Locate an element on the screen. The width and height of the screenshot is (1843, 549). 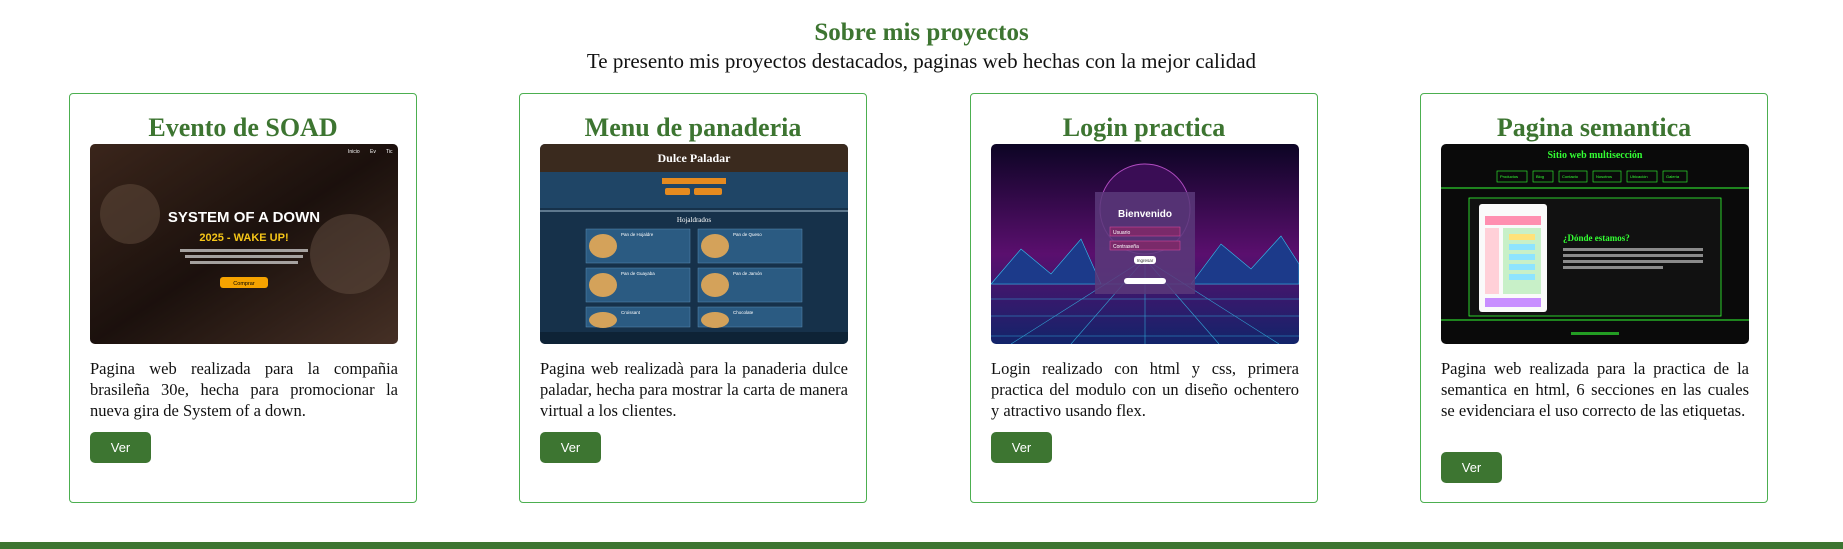
svg-text: Blog is located at coordinates (1540, 176).